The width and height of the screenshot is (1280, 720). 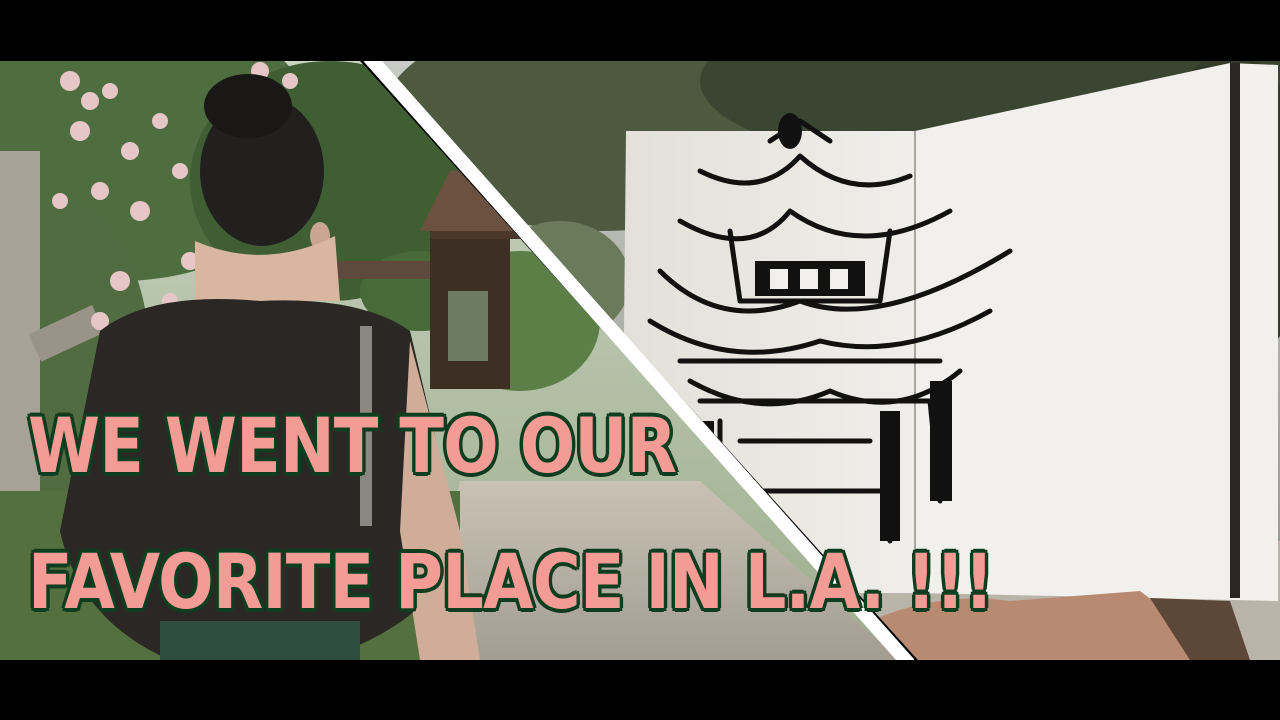 What do you see at coordinates (511, 582) in the screenshot?
I see `caption-line-2: FAVORITE PLACE IN L.A. !!!` at bounding box center [511, 582].